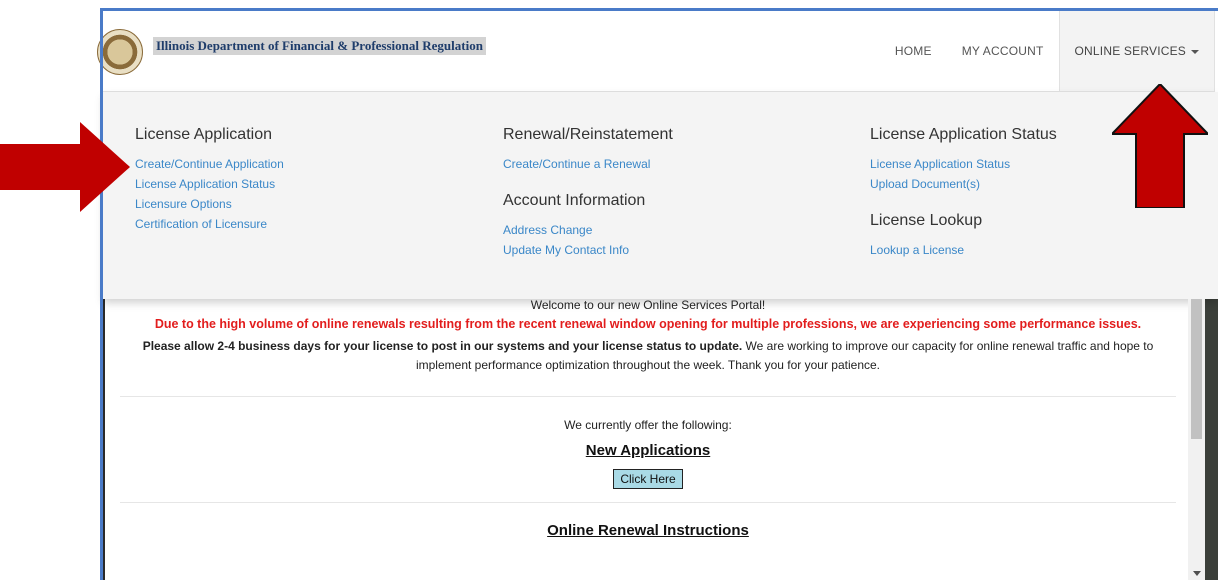 This screenshot has width=1218, height=580. Describe the element at coordinates (1195, 51) in the screenshot. I see `caret-down-icon` at that location.